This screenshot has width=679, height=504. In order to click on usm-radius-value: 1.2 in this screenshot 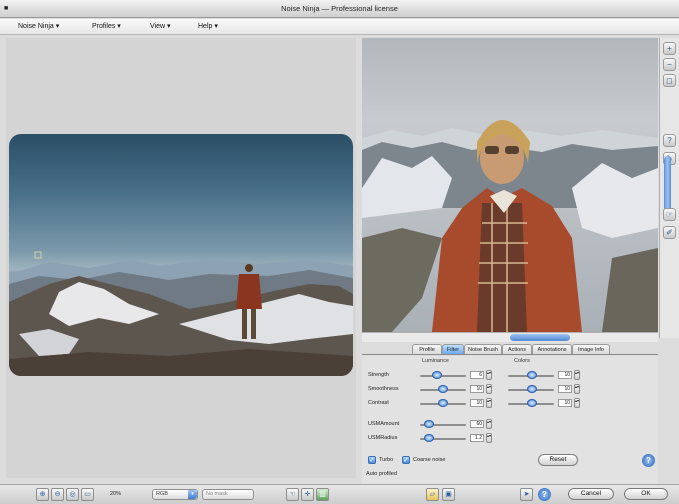, I will do `click(477, 438)`.